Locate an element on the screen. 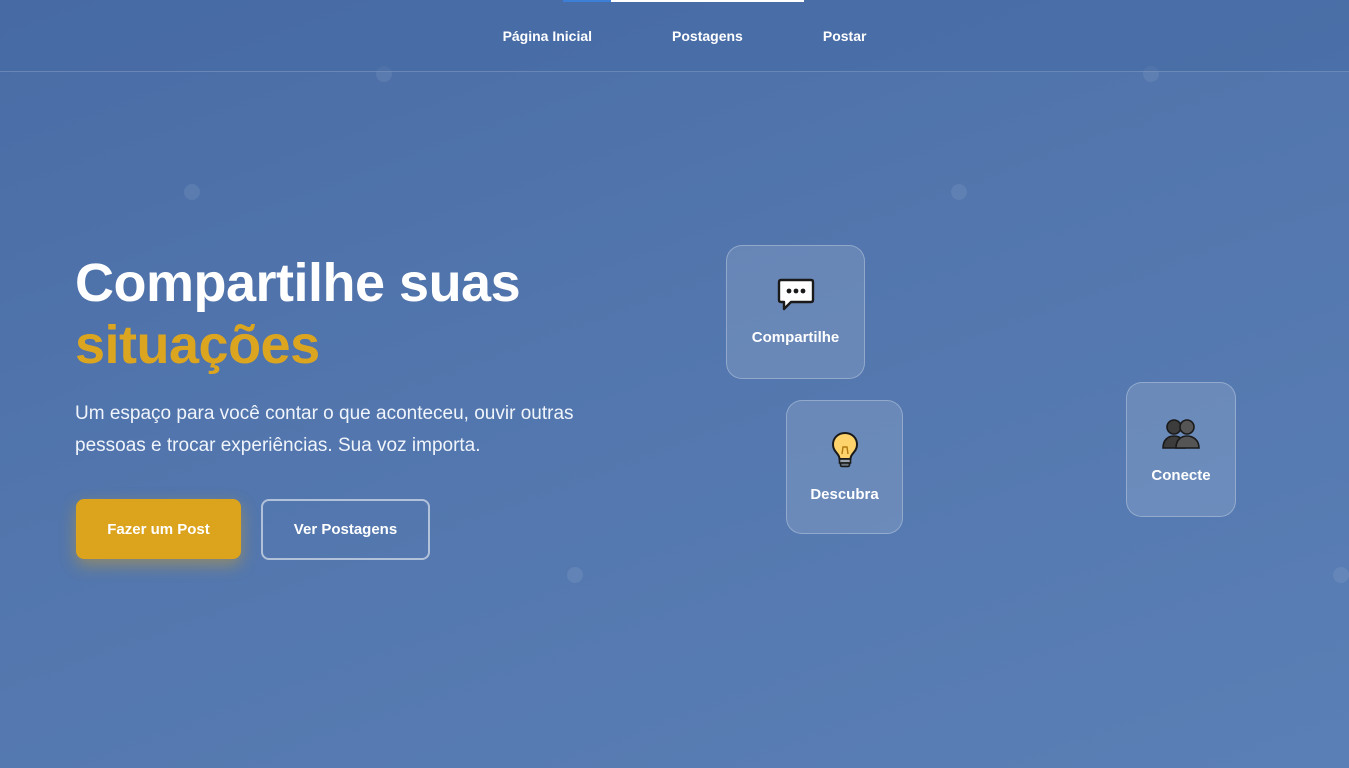 Image resolution: width=1349 pixels, height=768 pixels. feature-card-label: Descubra is located at coordinates (844, 494).